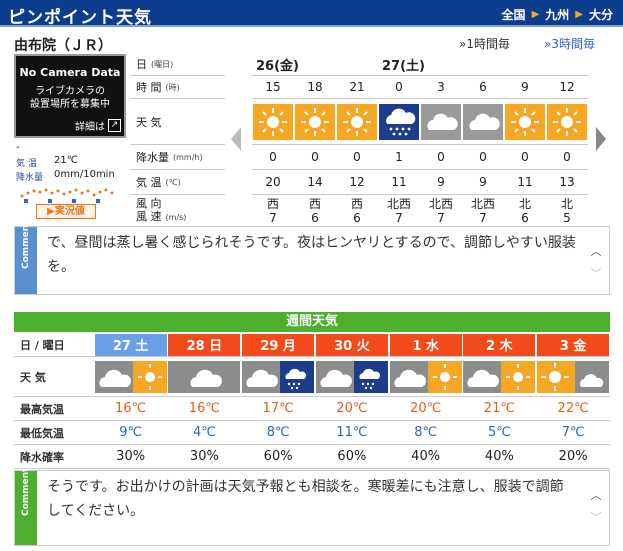 The width and height of the screenshot is (623, 551). Describe the element at coordinates (273, 182) in the screenshot. I see `temp-cell: 20` at that location.